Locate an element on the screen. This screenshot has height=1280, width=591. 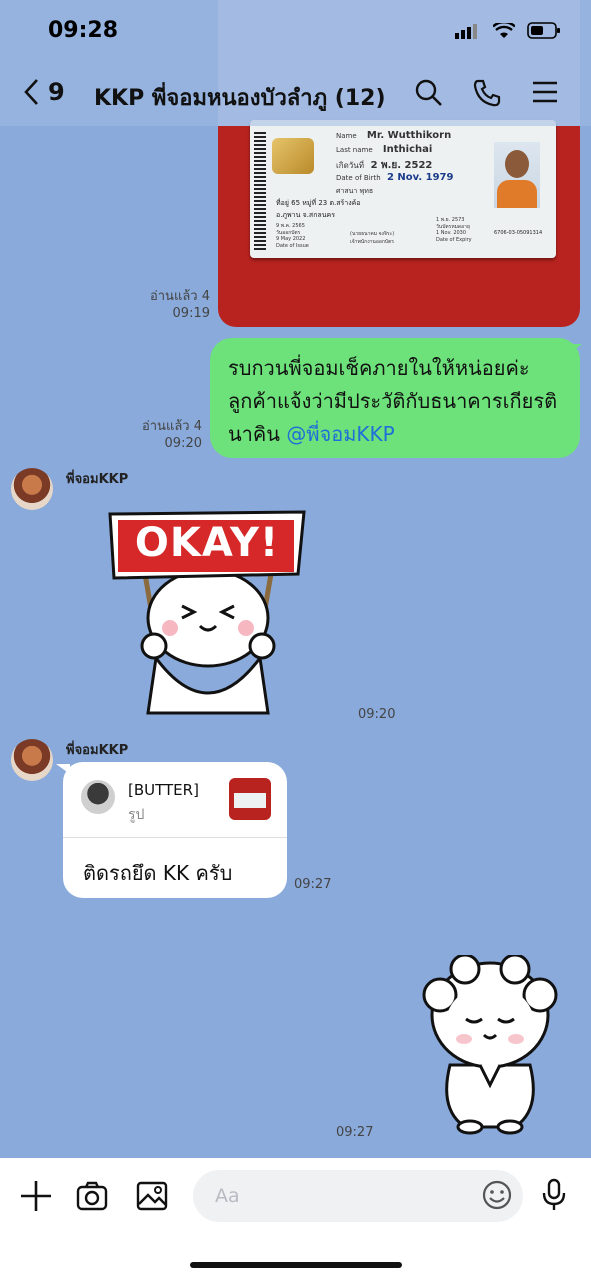
search-icon is located at coordinates (428, 92).